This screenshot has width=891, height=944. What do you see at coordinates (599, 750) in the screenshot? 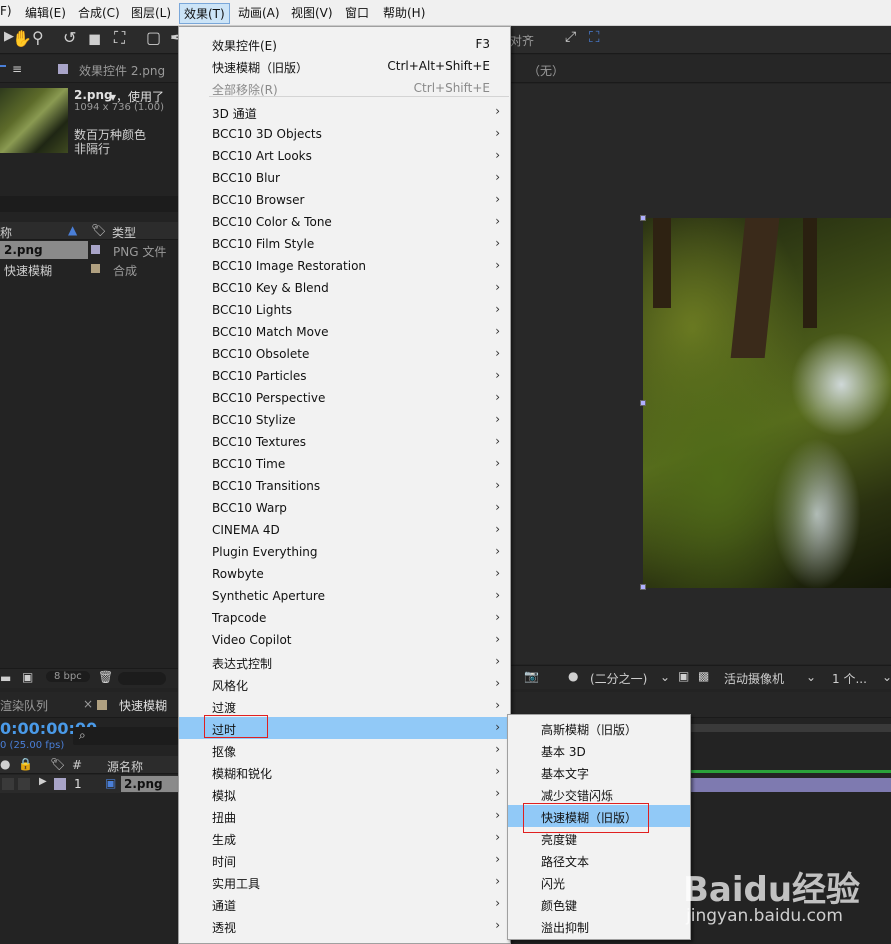
I see `obsolete-submenu-item: 基本 3D` at bounding box center [599, 750].